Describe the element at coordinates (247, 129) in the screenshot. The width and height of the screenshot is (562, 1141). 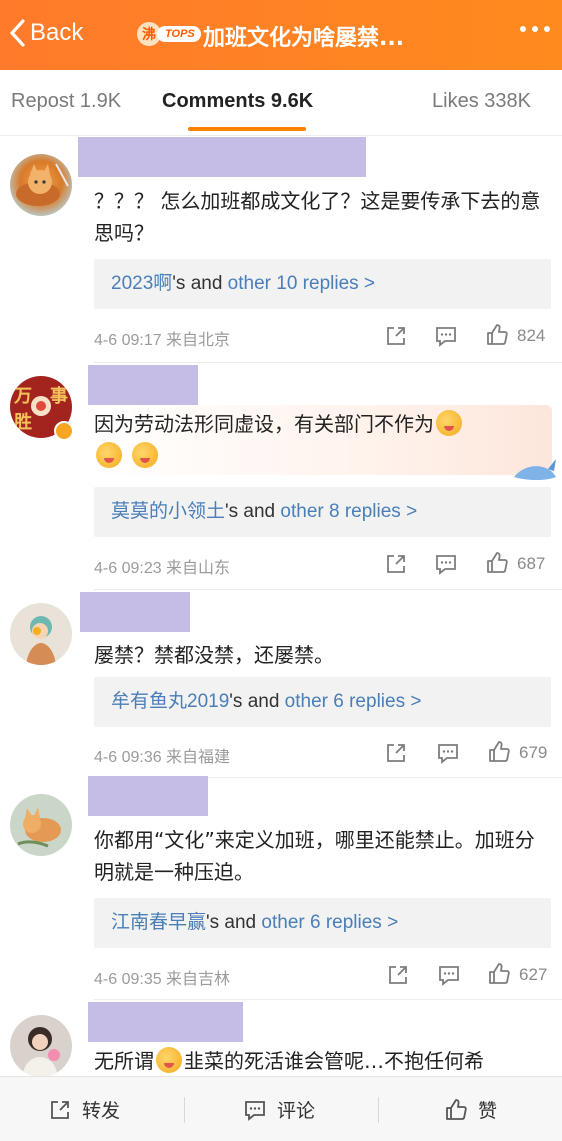
I see `active-tab-indicator` at that location.